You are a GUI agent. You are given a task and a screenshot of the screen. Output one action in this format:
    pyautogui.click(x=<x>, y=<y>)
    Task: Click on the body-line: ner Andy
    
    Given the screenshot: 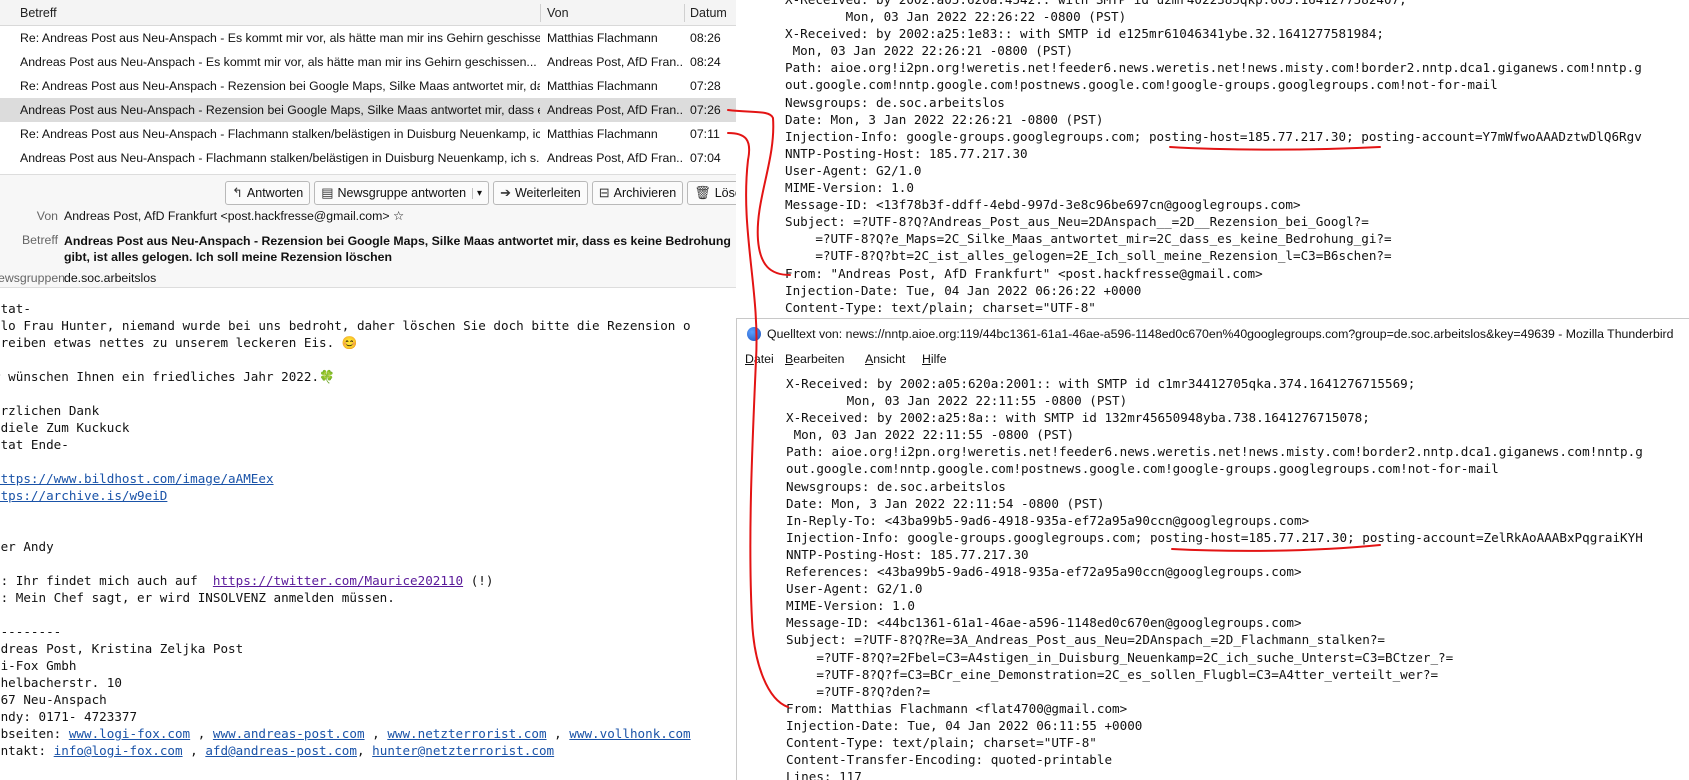 What is the action you would take?
    pyautogui.click(x=27, y=546)
    